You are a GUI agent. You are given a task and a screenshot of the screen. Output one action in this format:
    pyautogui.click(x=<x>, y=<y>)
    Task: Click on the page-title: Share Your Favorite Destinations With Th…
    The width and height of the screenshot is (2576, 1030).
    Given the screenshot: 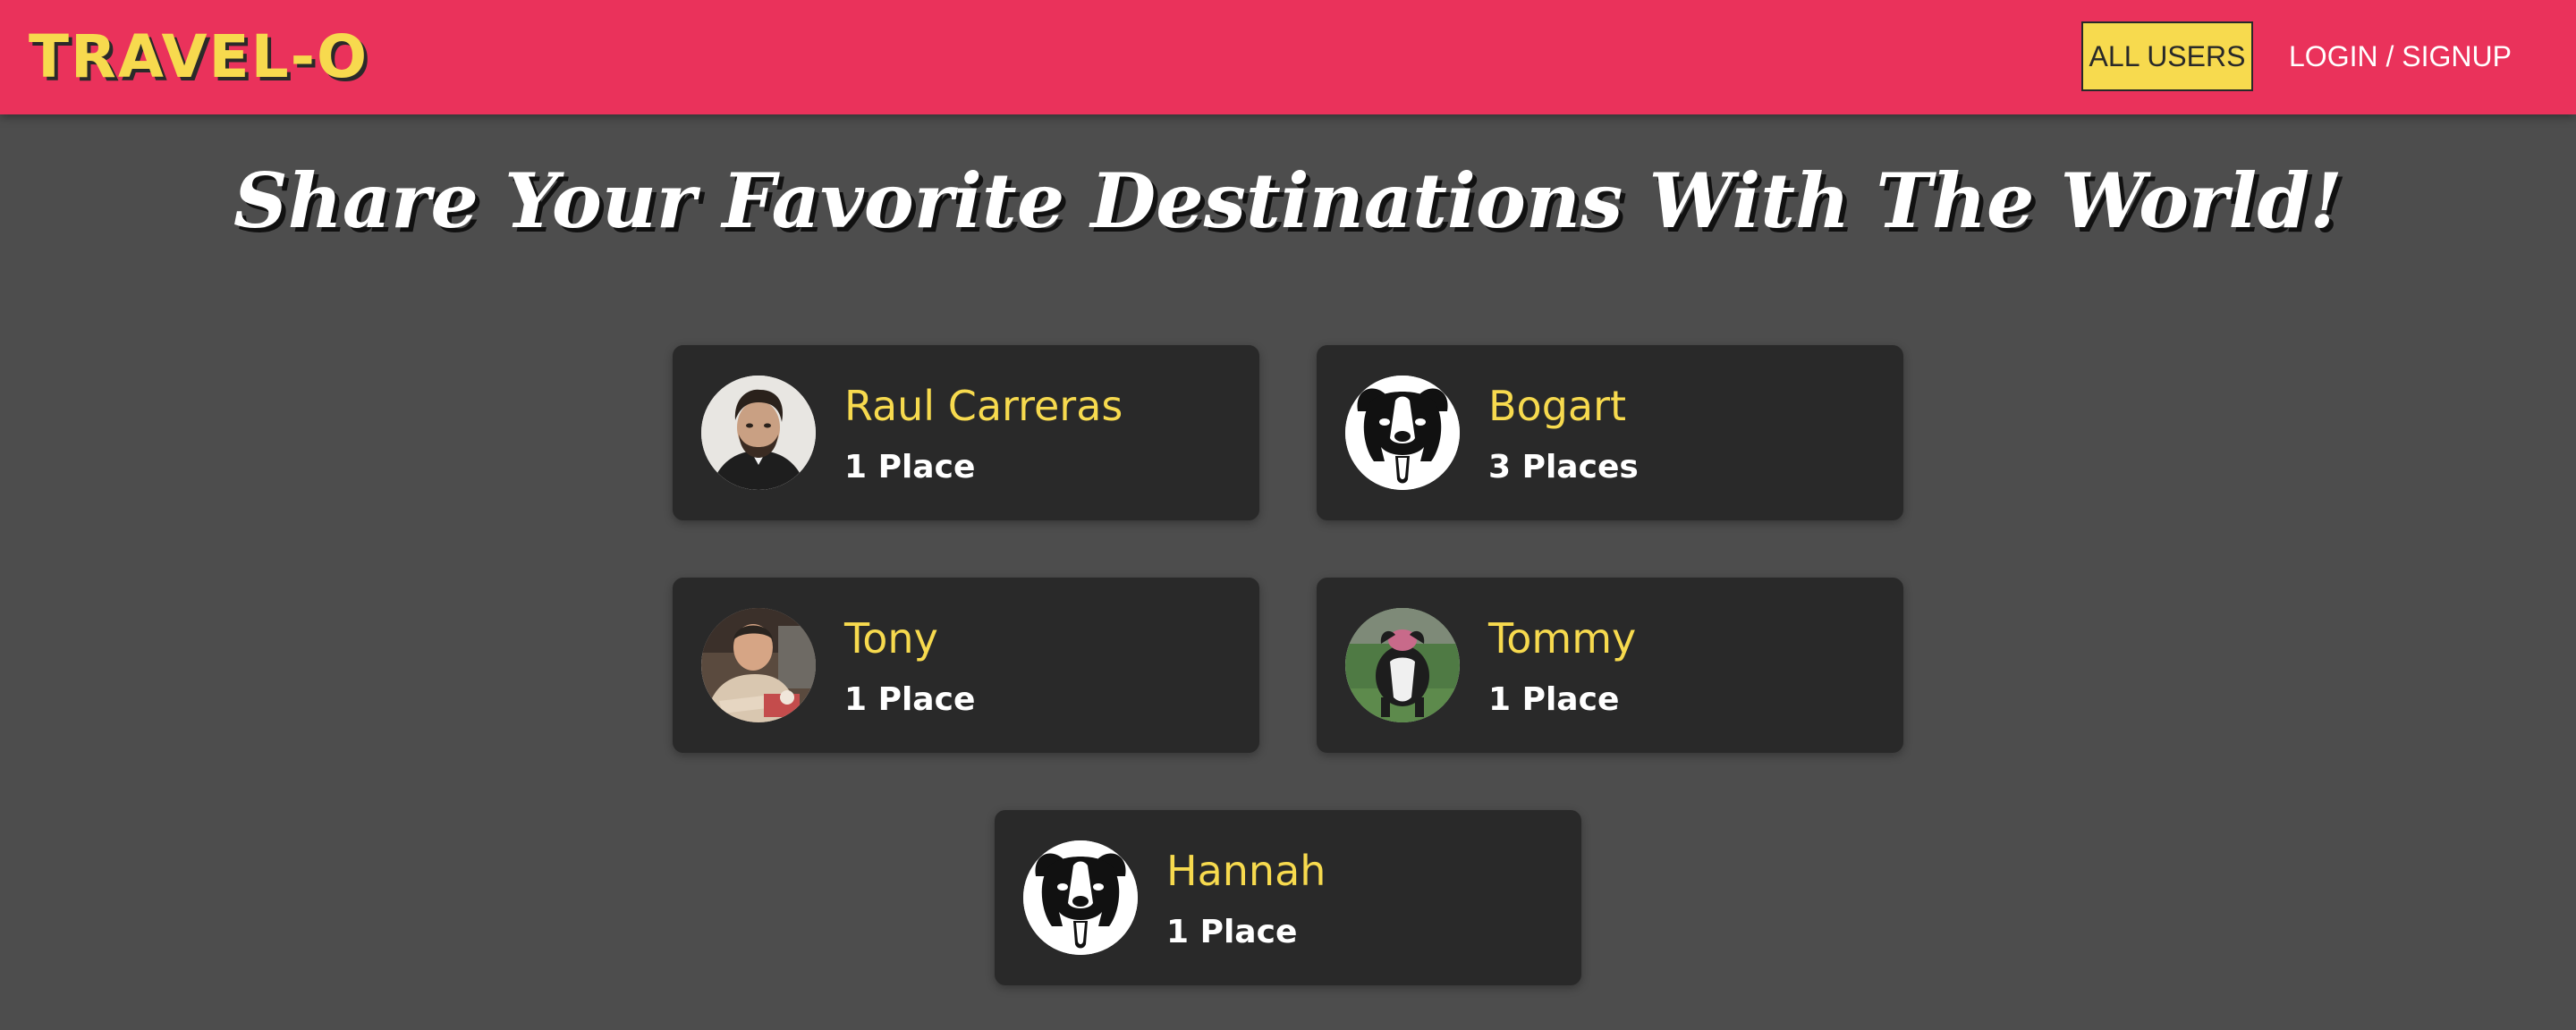 What is the action you would take?
    pyautogui.click(x=1288, y=200)
    